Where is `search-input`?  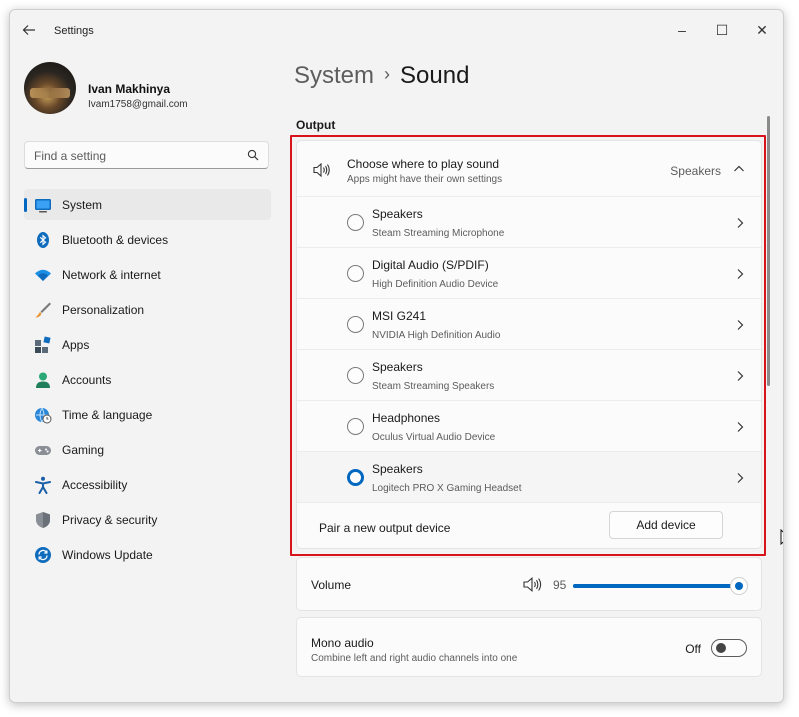 search-input is located at coordinates (134, 155).